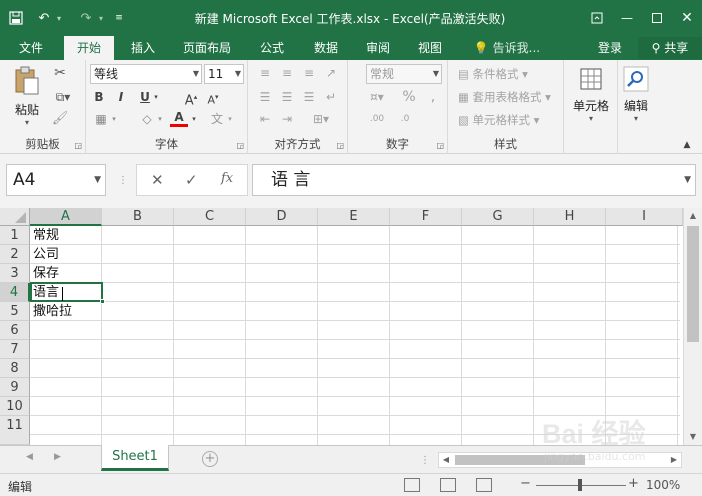 This screenshot has width=702, height=496. What do you see at coordinates (687, 18) in the screenshot?
I see `close-icon: ✕` at bounding box center [687, 18].